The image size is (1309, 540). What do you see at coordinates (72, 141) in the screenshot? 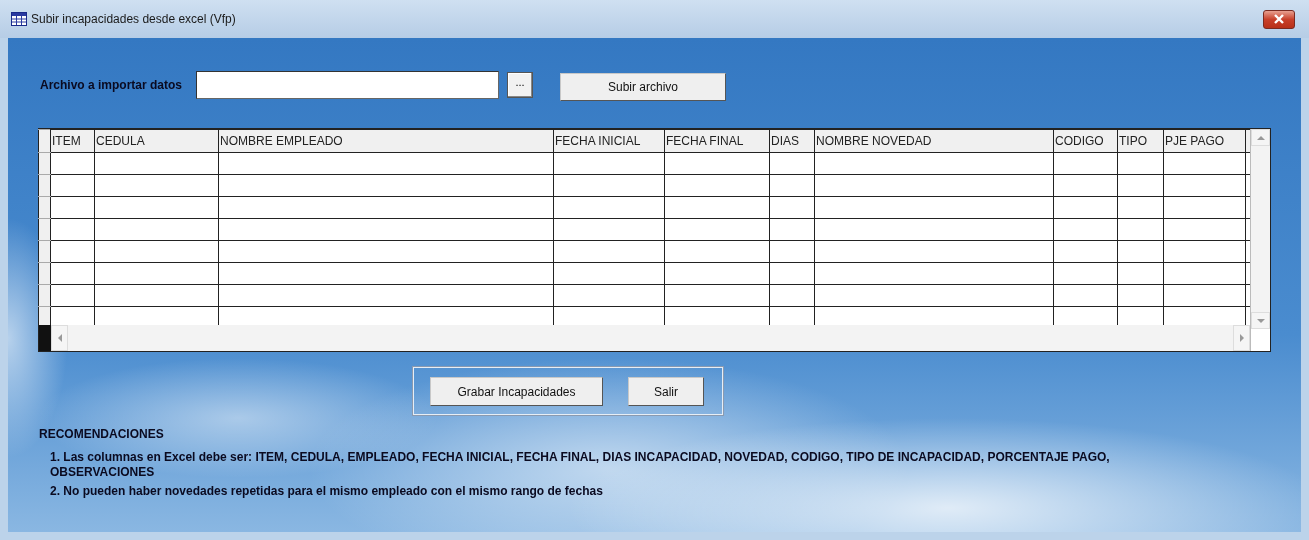
I see `column-header: ITEM` at bounding box center [72, 141].